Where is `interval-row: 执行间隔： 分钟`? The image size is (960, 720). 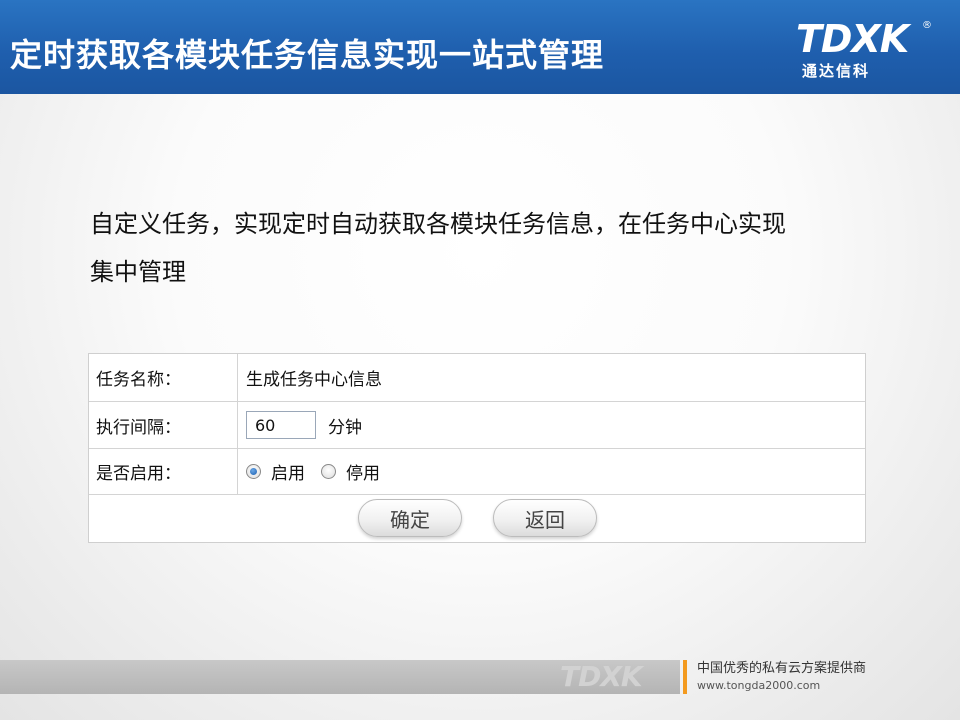 interval-row: 执行间隔： 分钟 is located at coordinates (477, 425).